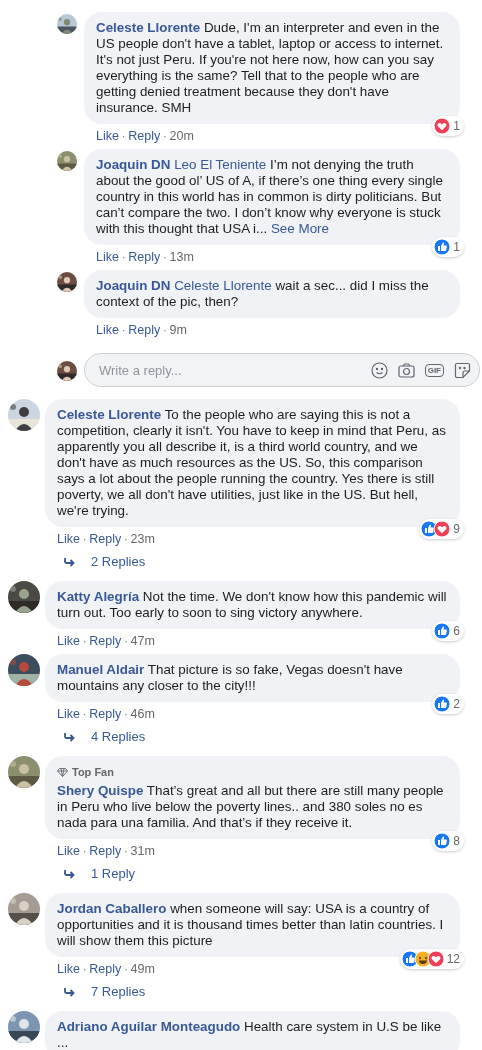  I want to click on camera-icon, so click(406, 370).